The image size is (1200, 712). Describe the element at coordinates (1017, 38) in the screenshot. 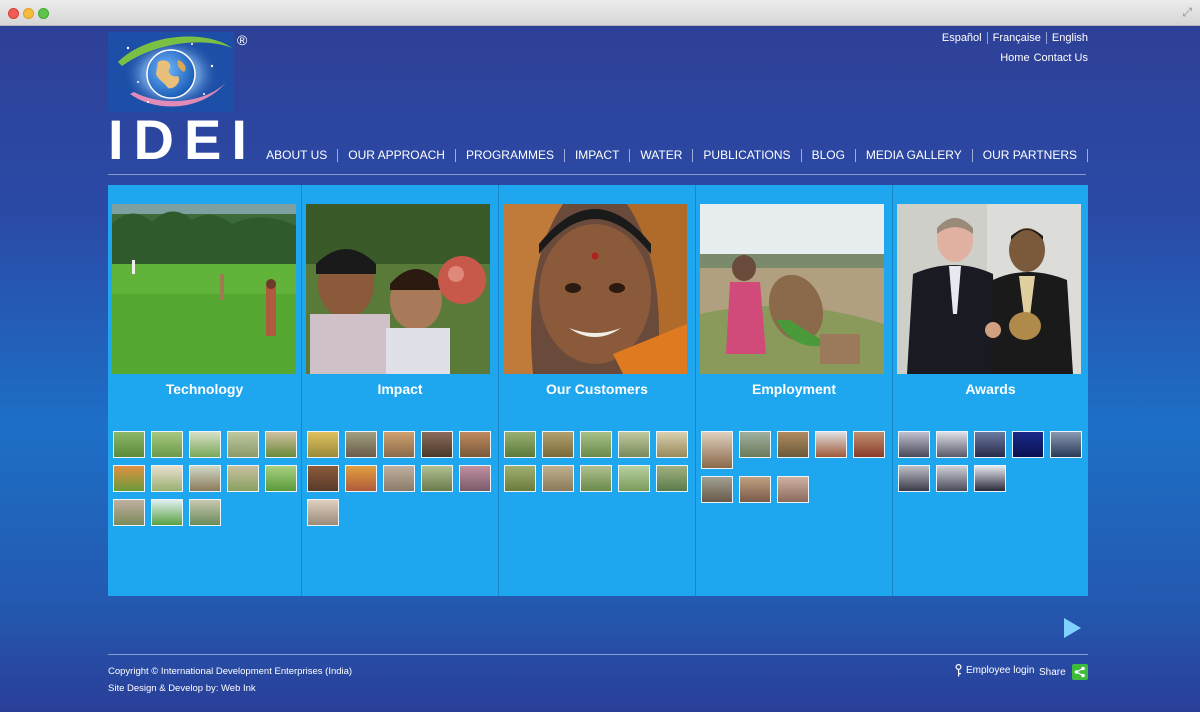

I see `lang-francaise: Française` at that location.